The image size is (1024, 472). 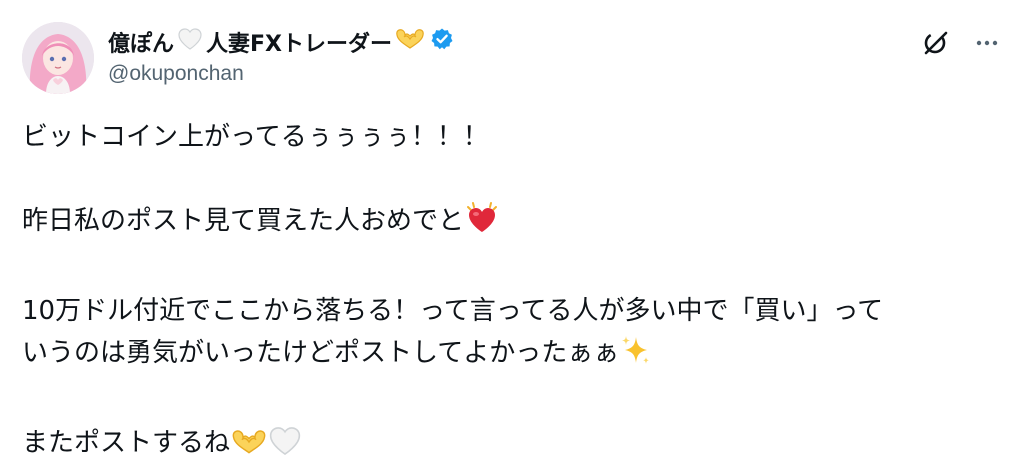 What do you see at coordinates (243, 221) in the screenshot?
I see `post-line-2: 昨日私のポスト見て買えた人おめでと` at bounding box center [243, 221].